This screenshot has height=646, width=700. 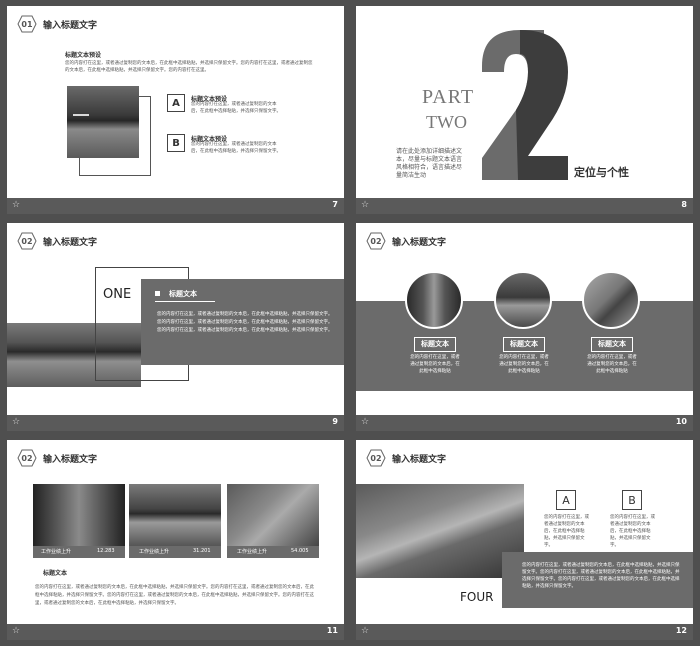 I want to click on stat-value-3: 54.005, so click(x=300, y=551).